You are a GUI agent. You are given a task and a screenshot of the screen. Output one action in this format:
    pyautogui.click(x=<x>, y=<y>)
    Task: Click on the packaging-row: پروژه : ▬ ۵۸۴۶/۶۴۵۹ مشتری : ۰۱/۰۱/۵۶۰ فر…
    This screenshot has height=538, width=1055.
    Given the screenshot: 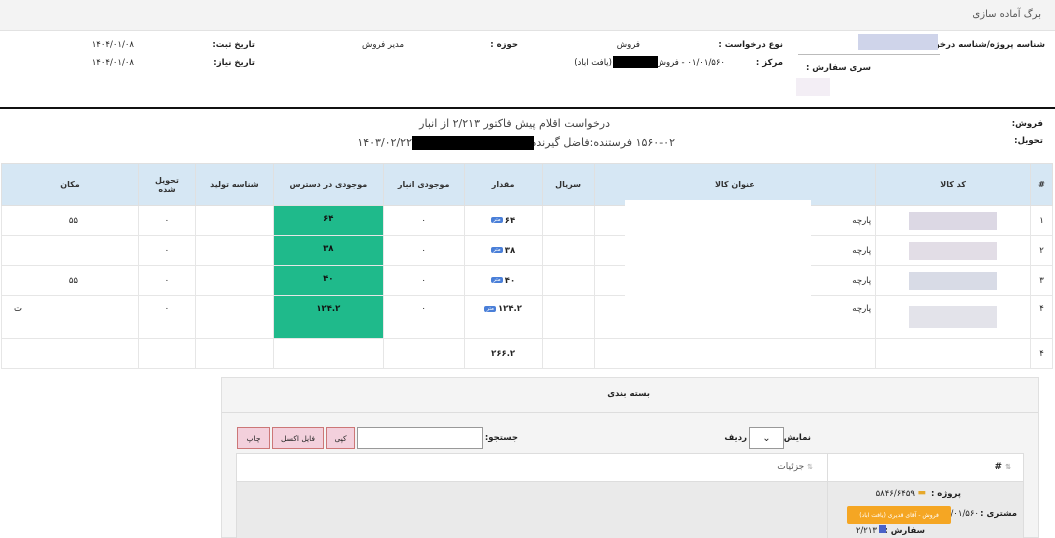 What is the action you would take?
    pyautogui.click(x=630, y=510)
    